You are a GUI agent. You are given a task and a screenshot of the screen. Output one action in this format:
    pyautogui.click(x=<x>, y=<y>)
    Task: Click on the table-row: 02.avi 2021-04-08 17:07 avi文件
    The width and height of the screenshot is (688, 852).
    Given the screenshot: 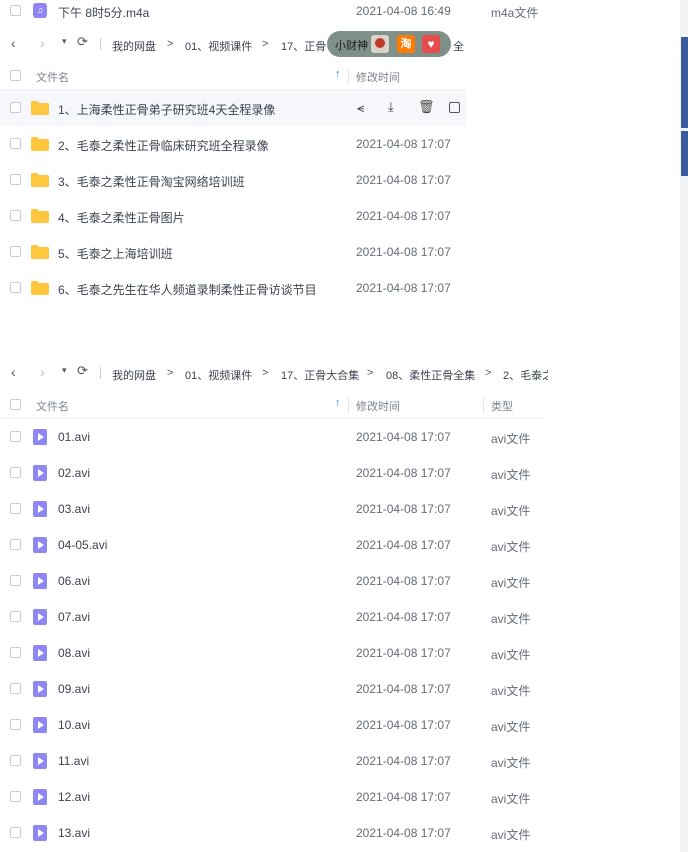 What is the action you would take?
    pyautogui.click(x=272, y=473)
    